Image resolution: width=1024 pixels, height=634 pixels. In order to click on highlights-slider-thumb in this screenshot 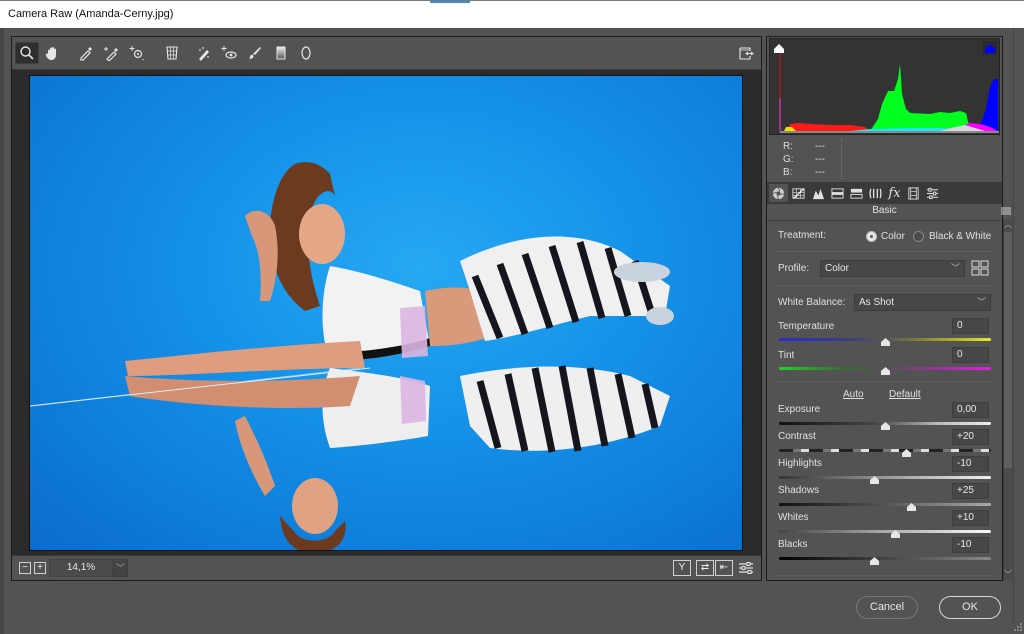, I will do `click(874, 480)`.